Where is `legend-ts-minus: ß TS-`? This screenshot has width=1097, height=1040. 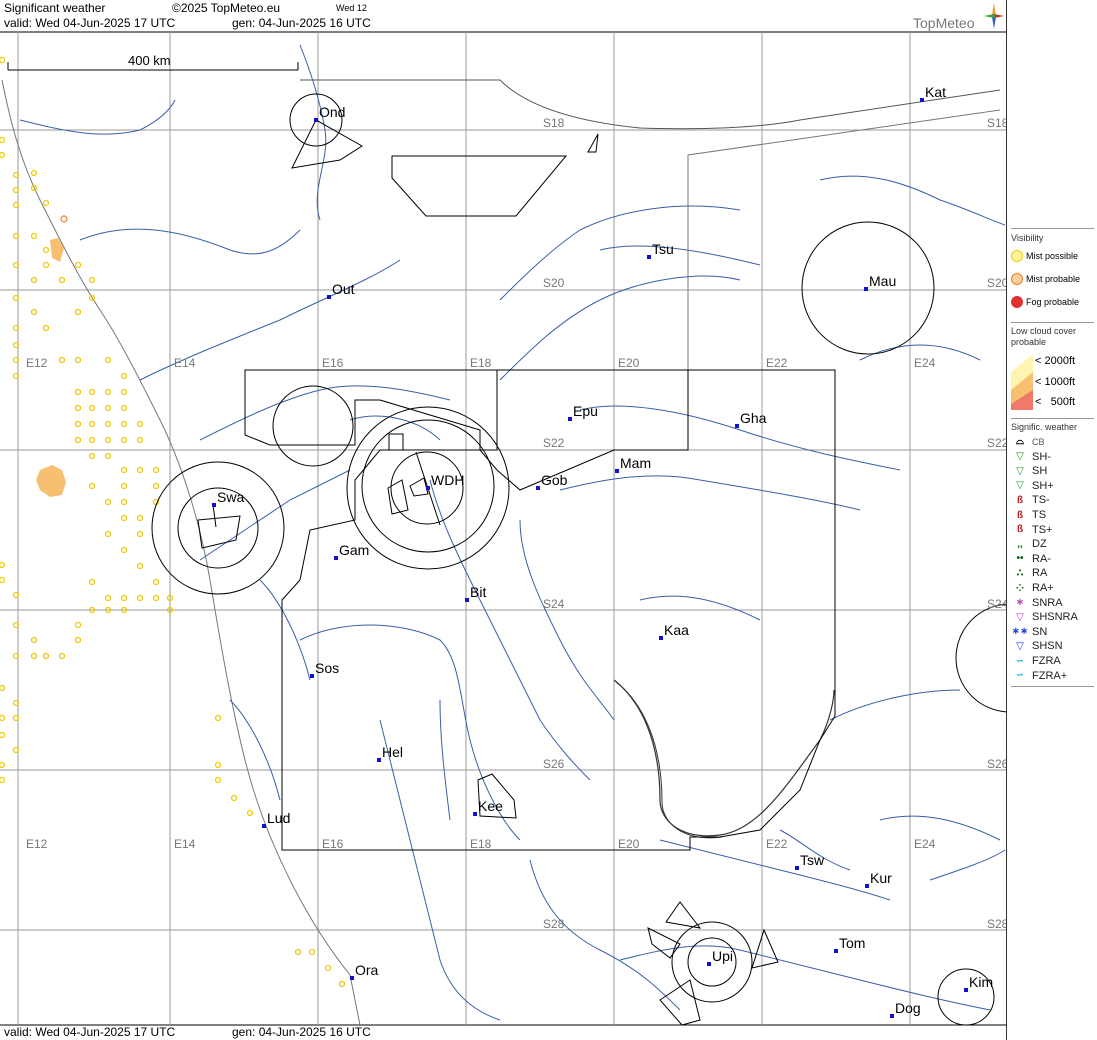
legend-ts-minus: ß TS- is located at coordinates (1030, 500).